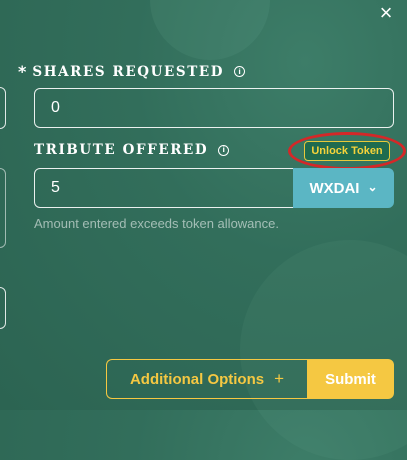 The height and width of the screenshot is (460, 407). I want to click on close-icon: ×, so click(386, 13).